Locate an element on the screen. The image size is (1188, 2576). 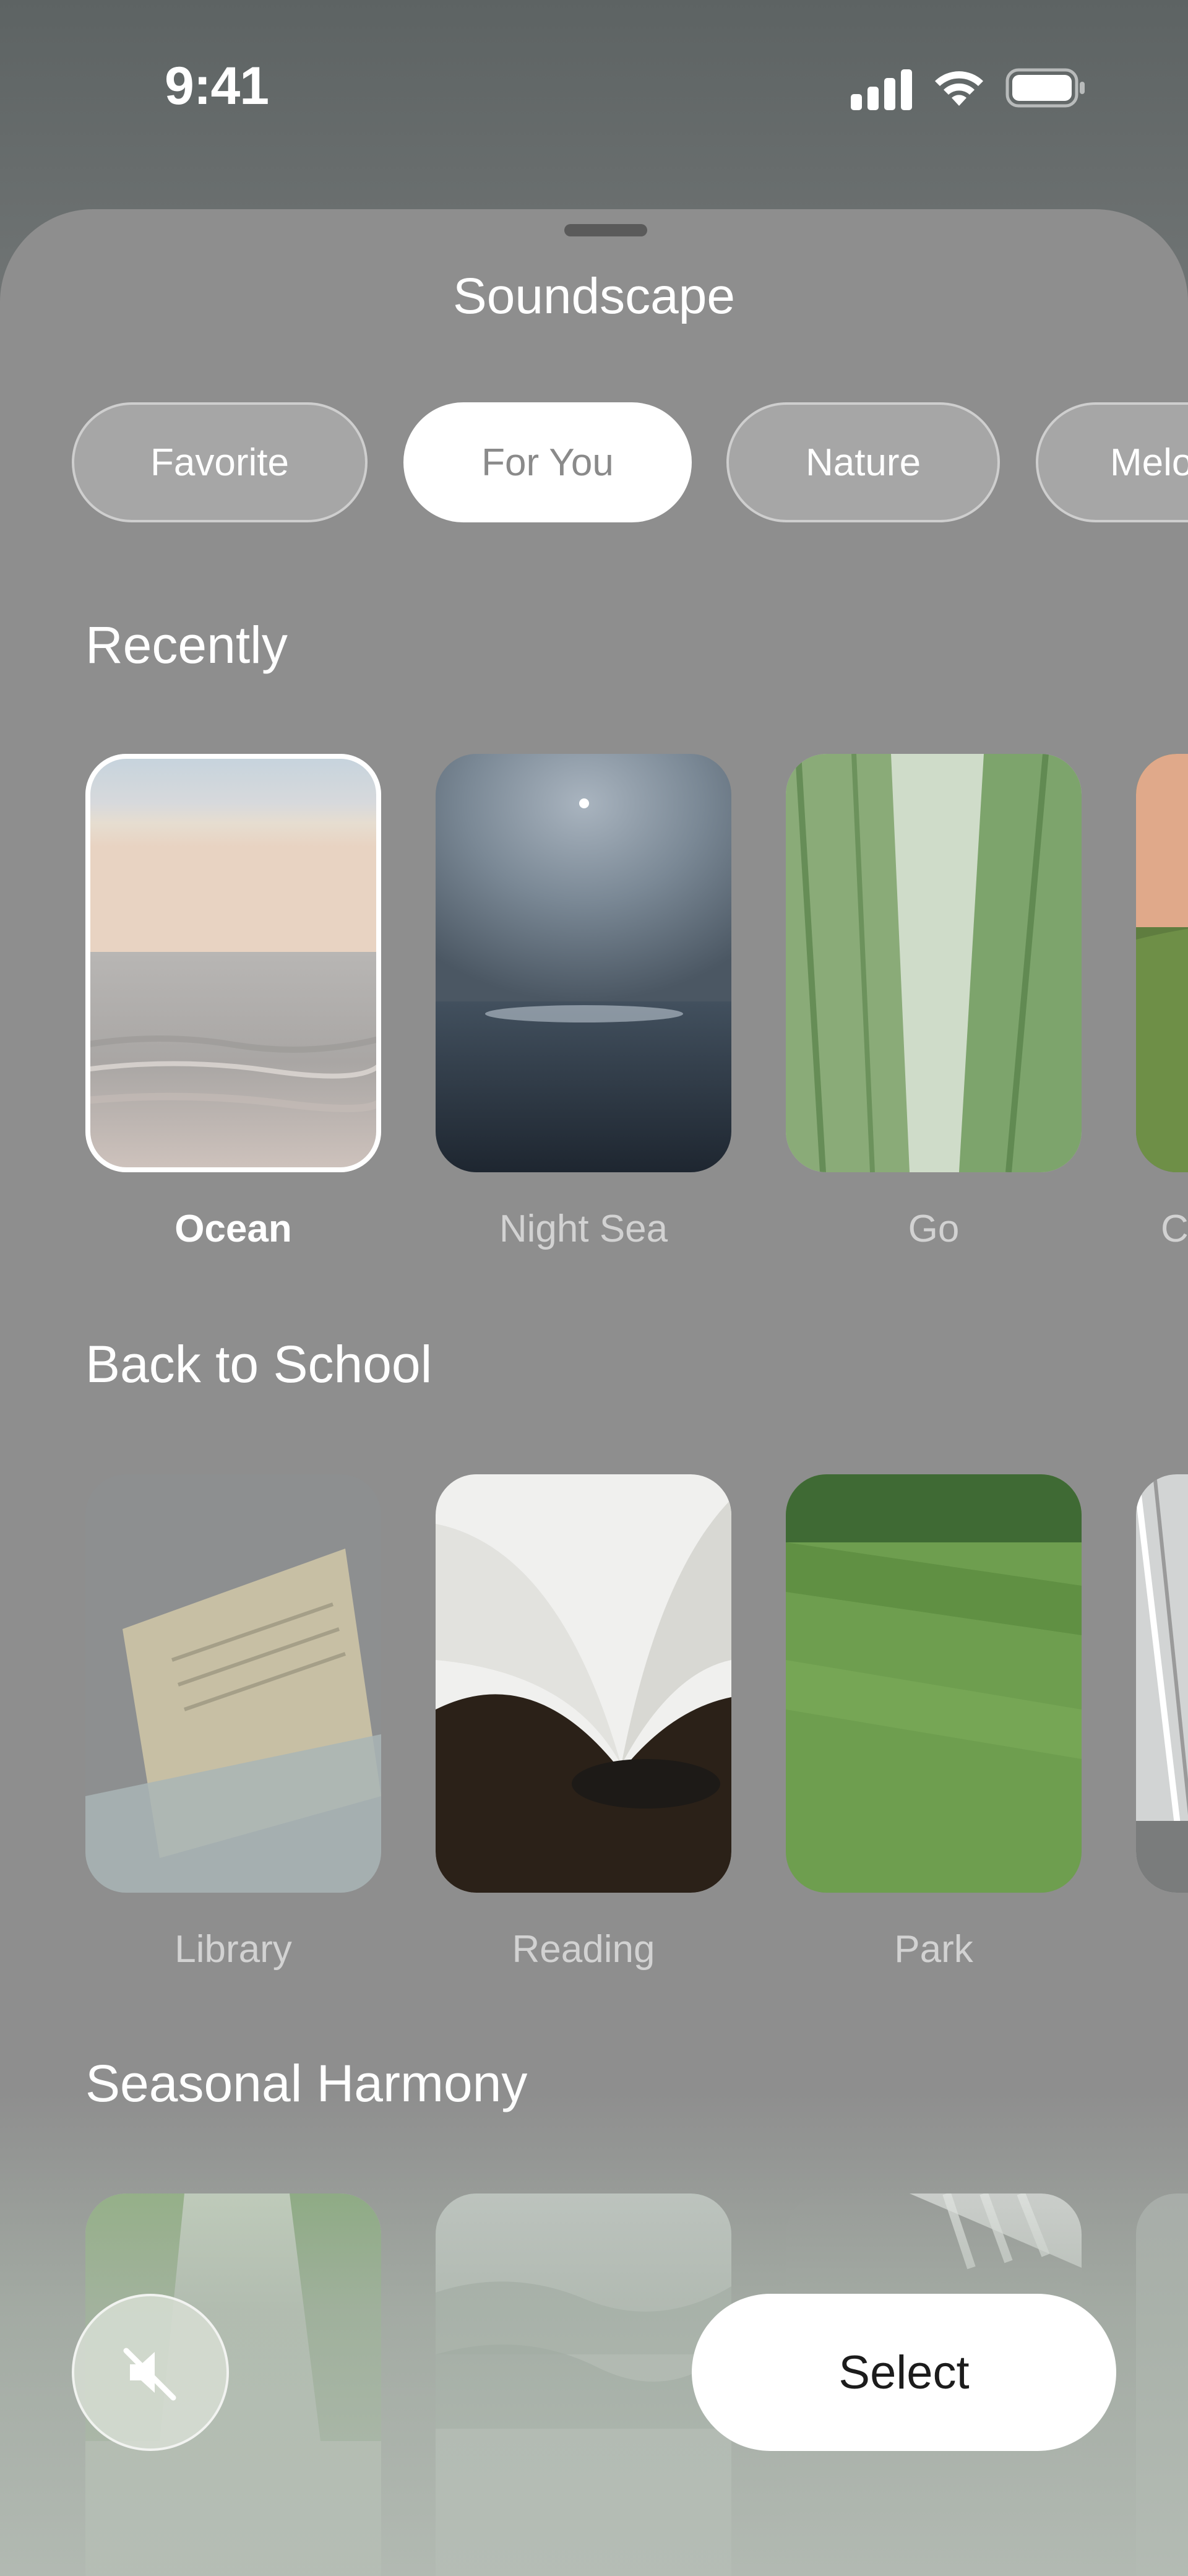
card-label-partial-1: C is located at coordinates (1174, 1229).